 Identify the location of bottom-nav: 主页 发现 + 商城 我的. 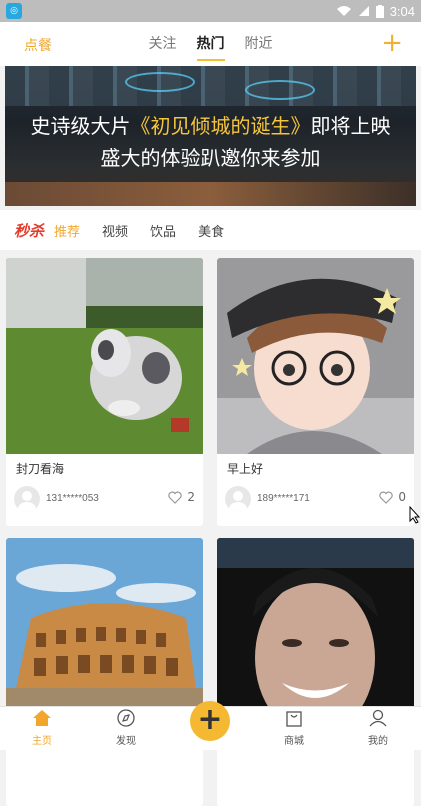
(210, 725).